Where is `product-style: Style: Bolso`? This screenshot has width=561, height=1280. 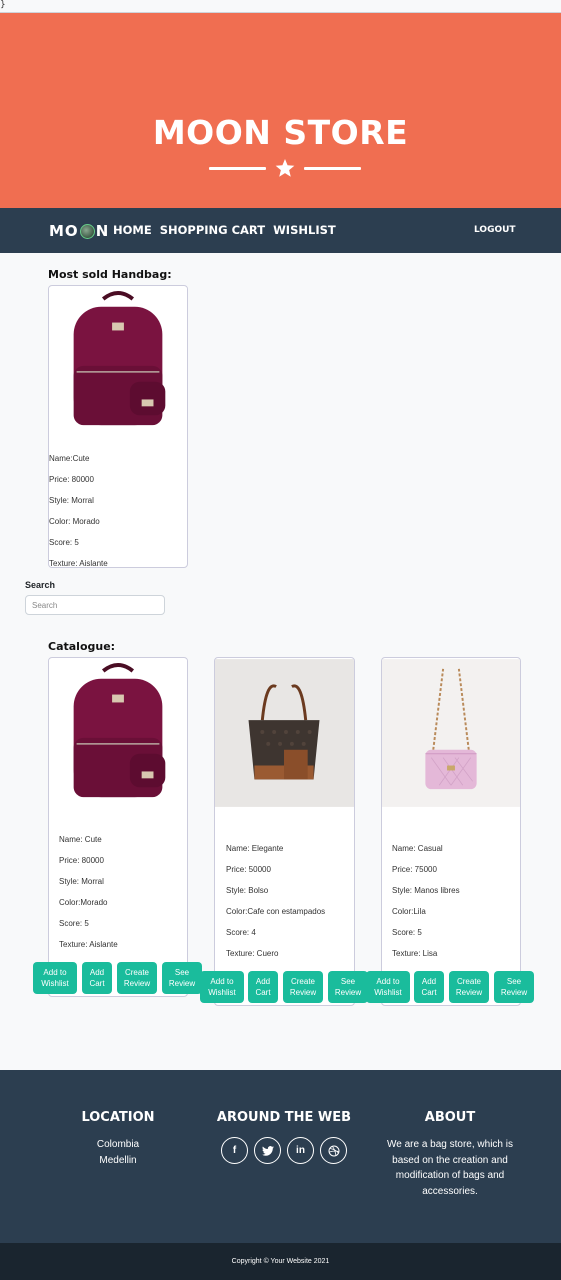
product-style: Style: Bolso is located at coordinates (247, 890).